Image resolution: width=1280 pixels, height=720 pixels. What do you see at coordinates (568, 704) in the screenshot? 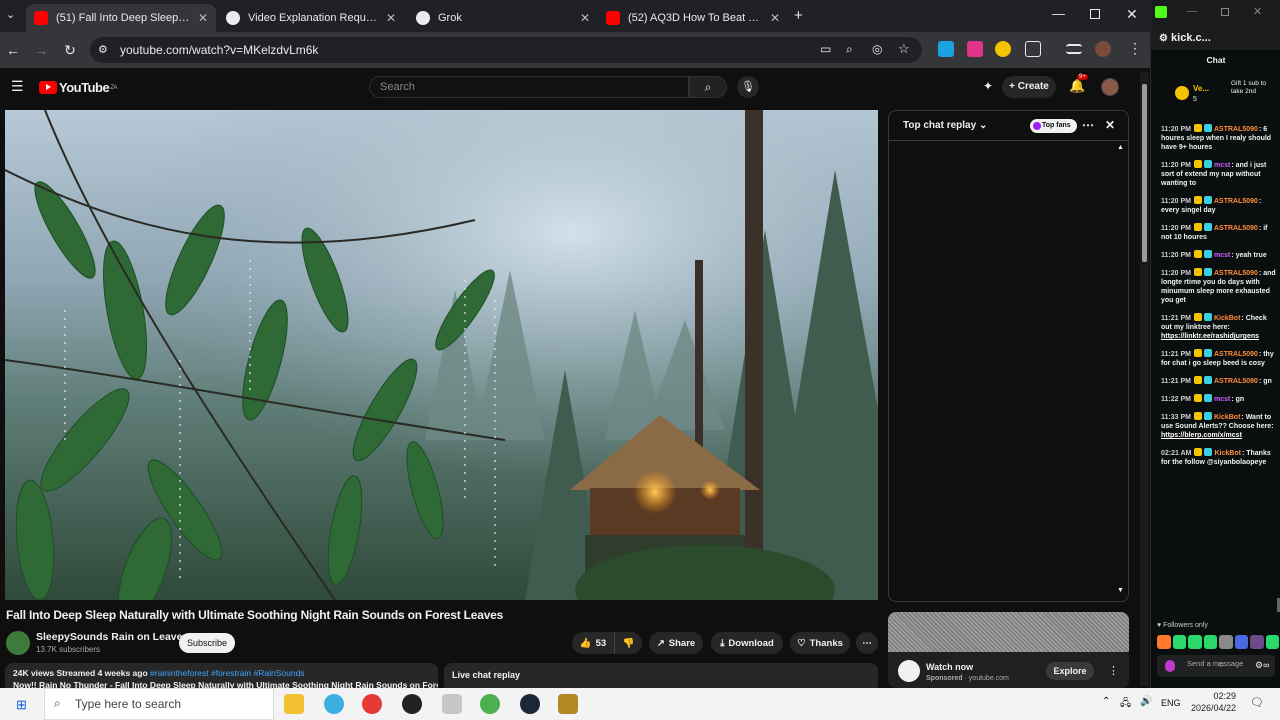
I see `game-icon` at bounding box center [568, 704].